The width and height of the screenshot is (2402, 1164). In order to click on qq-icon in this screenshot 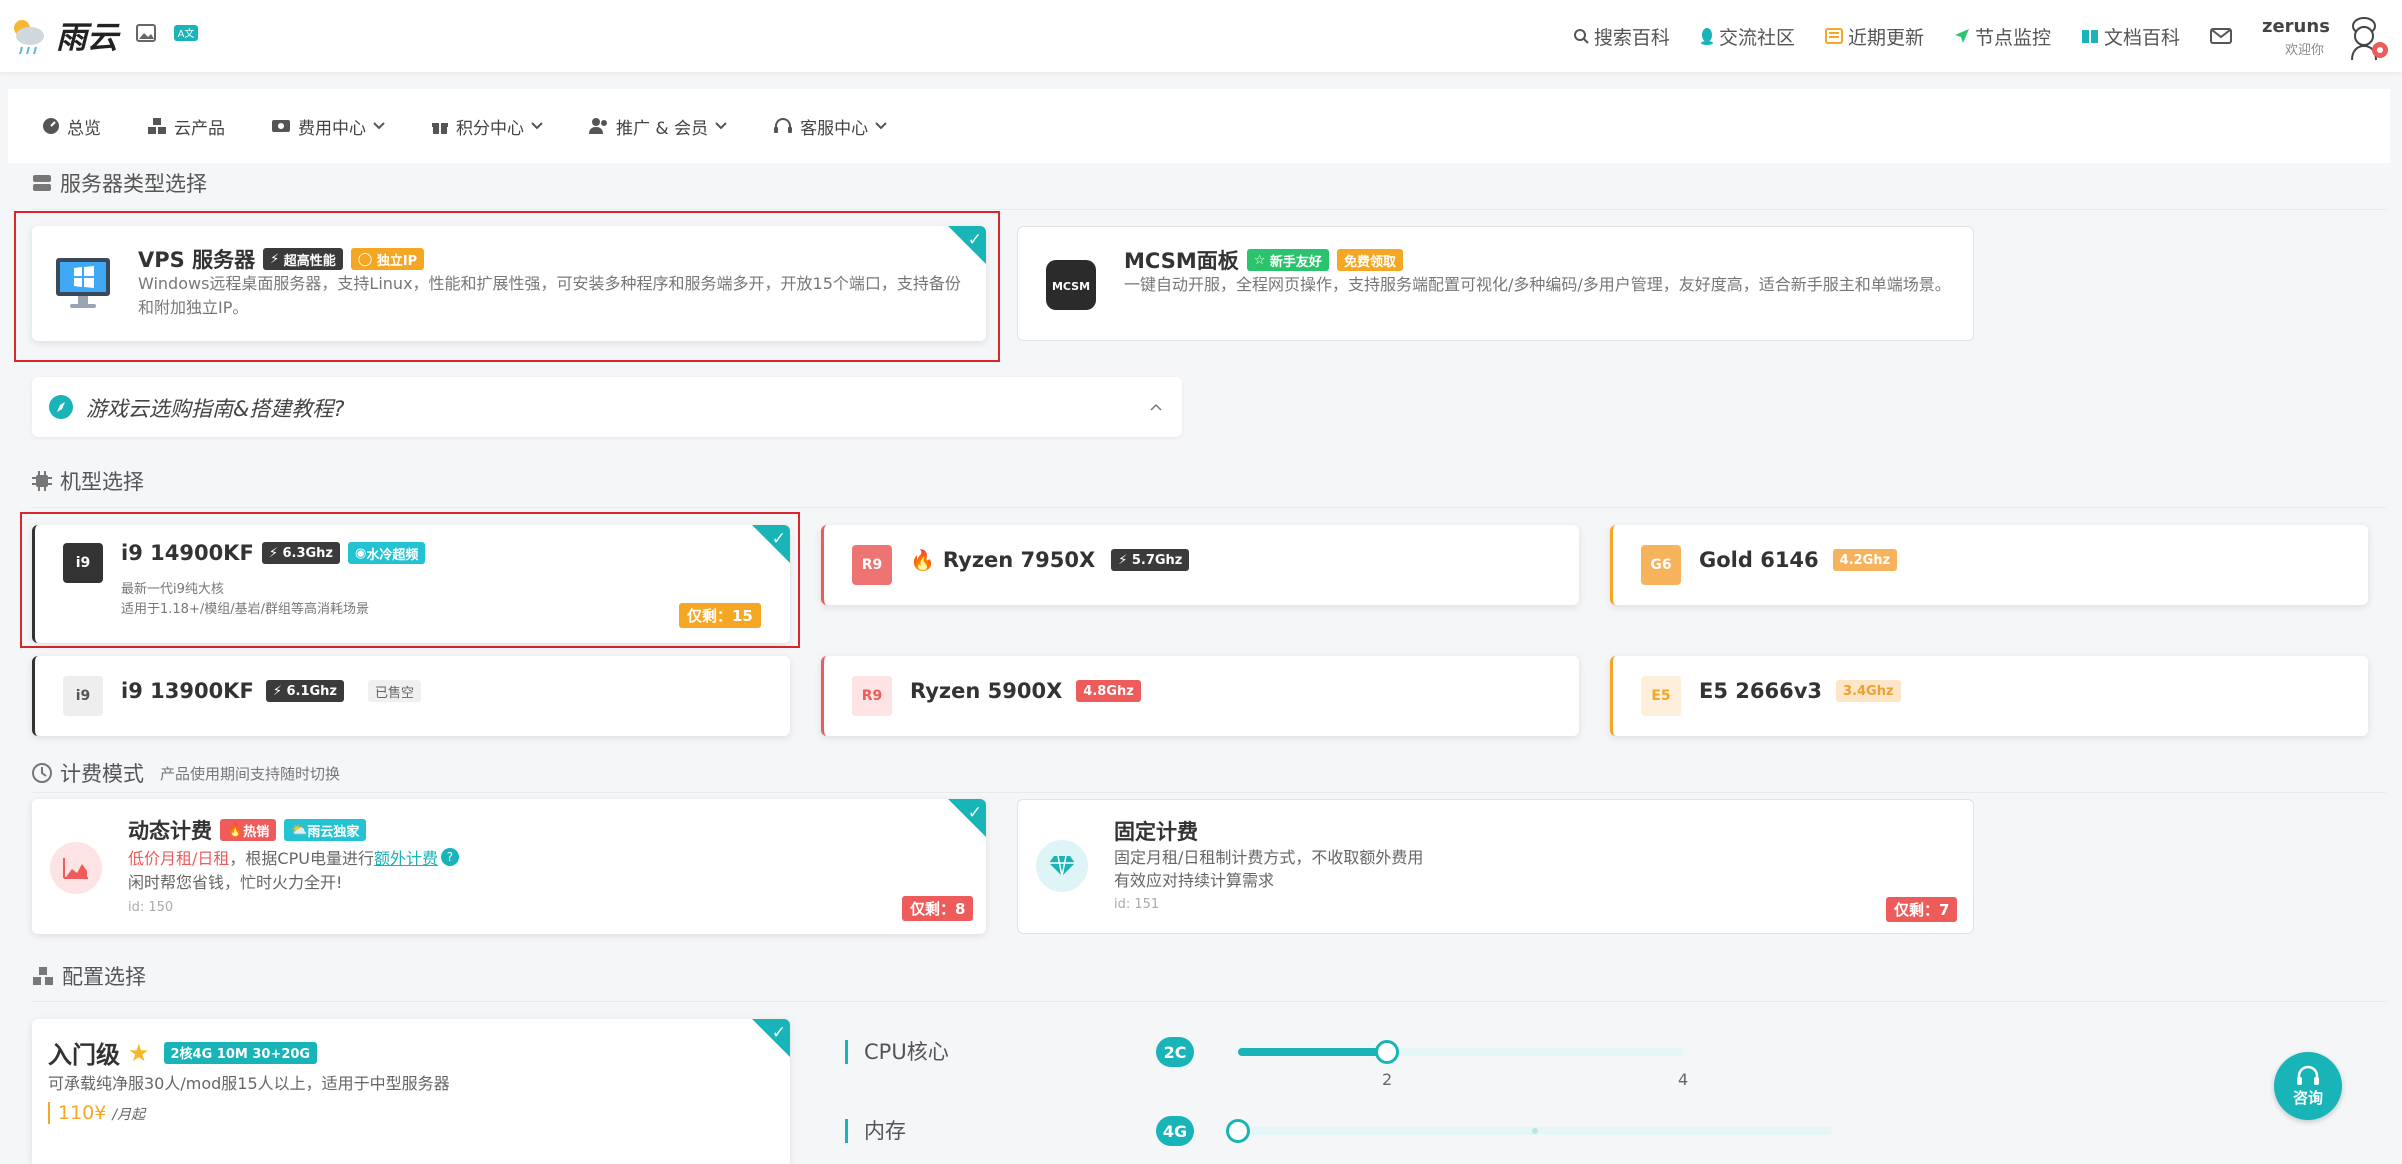, I will do `click(1706, 36)`.